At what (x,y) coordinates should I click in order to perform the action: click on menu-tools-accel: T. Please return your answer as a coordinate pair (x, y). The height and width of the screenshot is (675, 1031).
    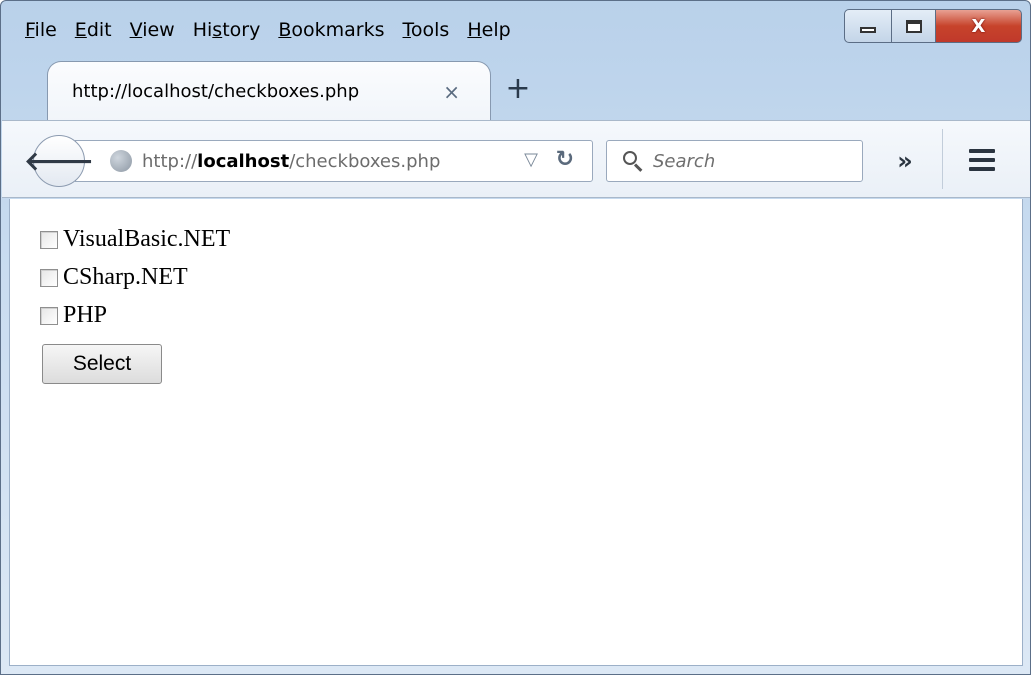
    Looking at the image, I should click on (406, 30).